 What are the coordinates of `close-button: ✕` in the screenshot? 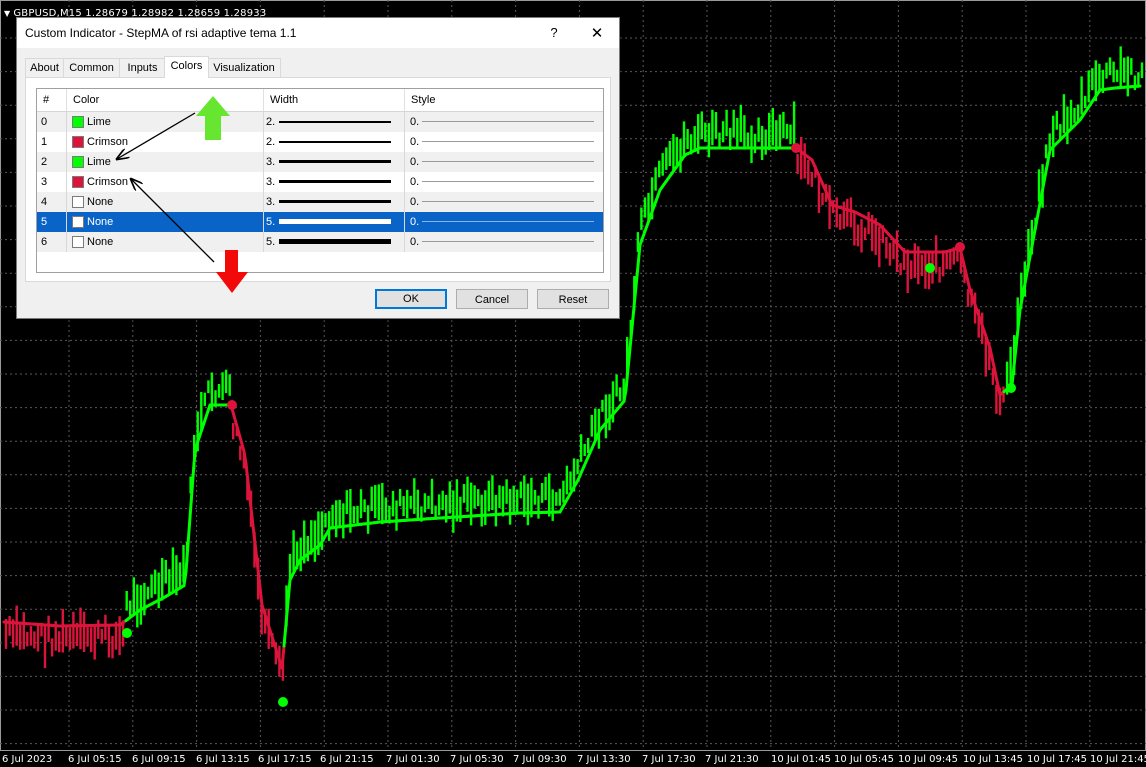 It's located at (597, 33).